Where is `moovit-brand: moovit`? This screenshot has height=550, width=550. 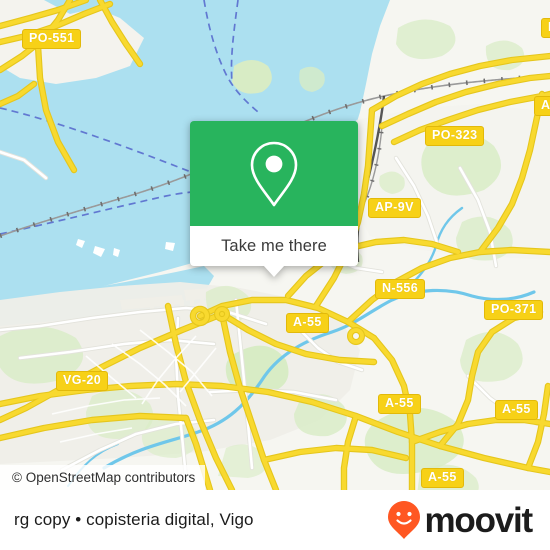
moovit-brand: moovit is located at coordinates (460, 520).